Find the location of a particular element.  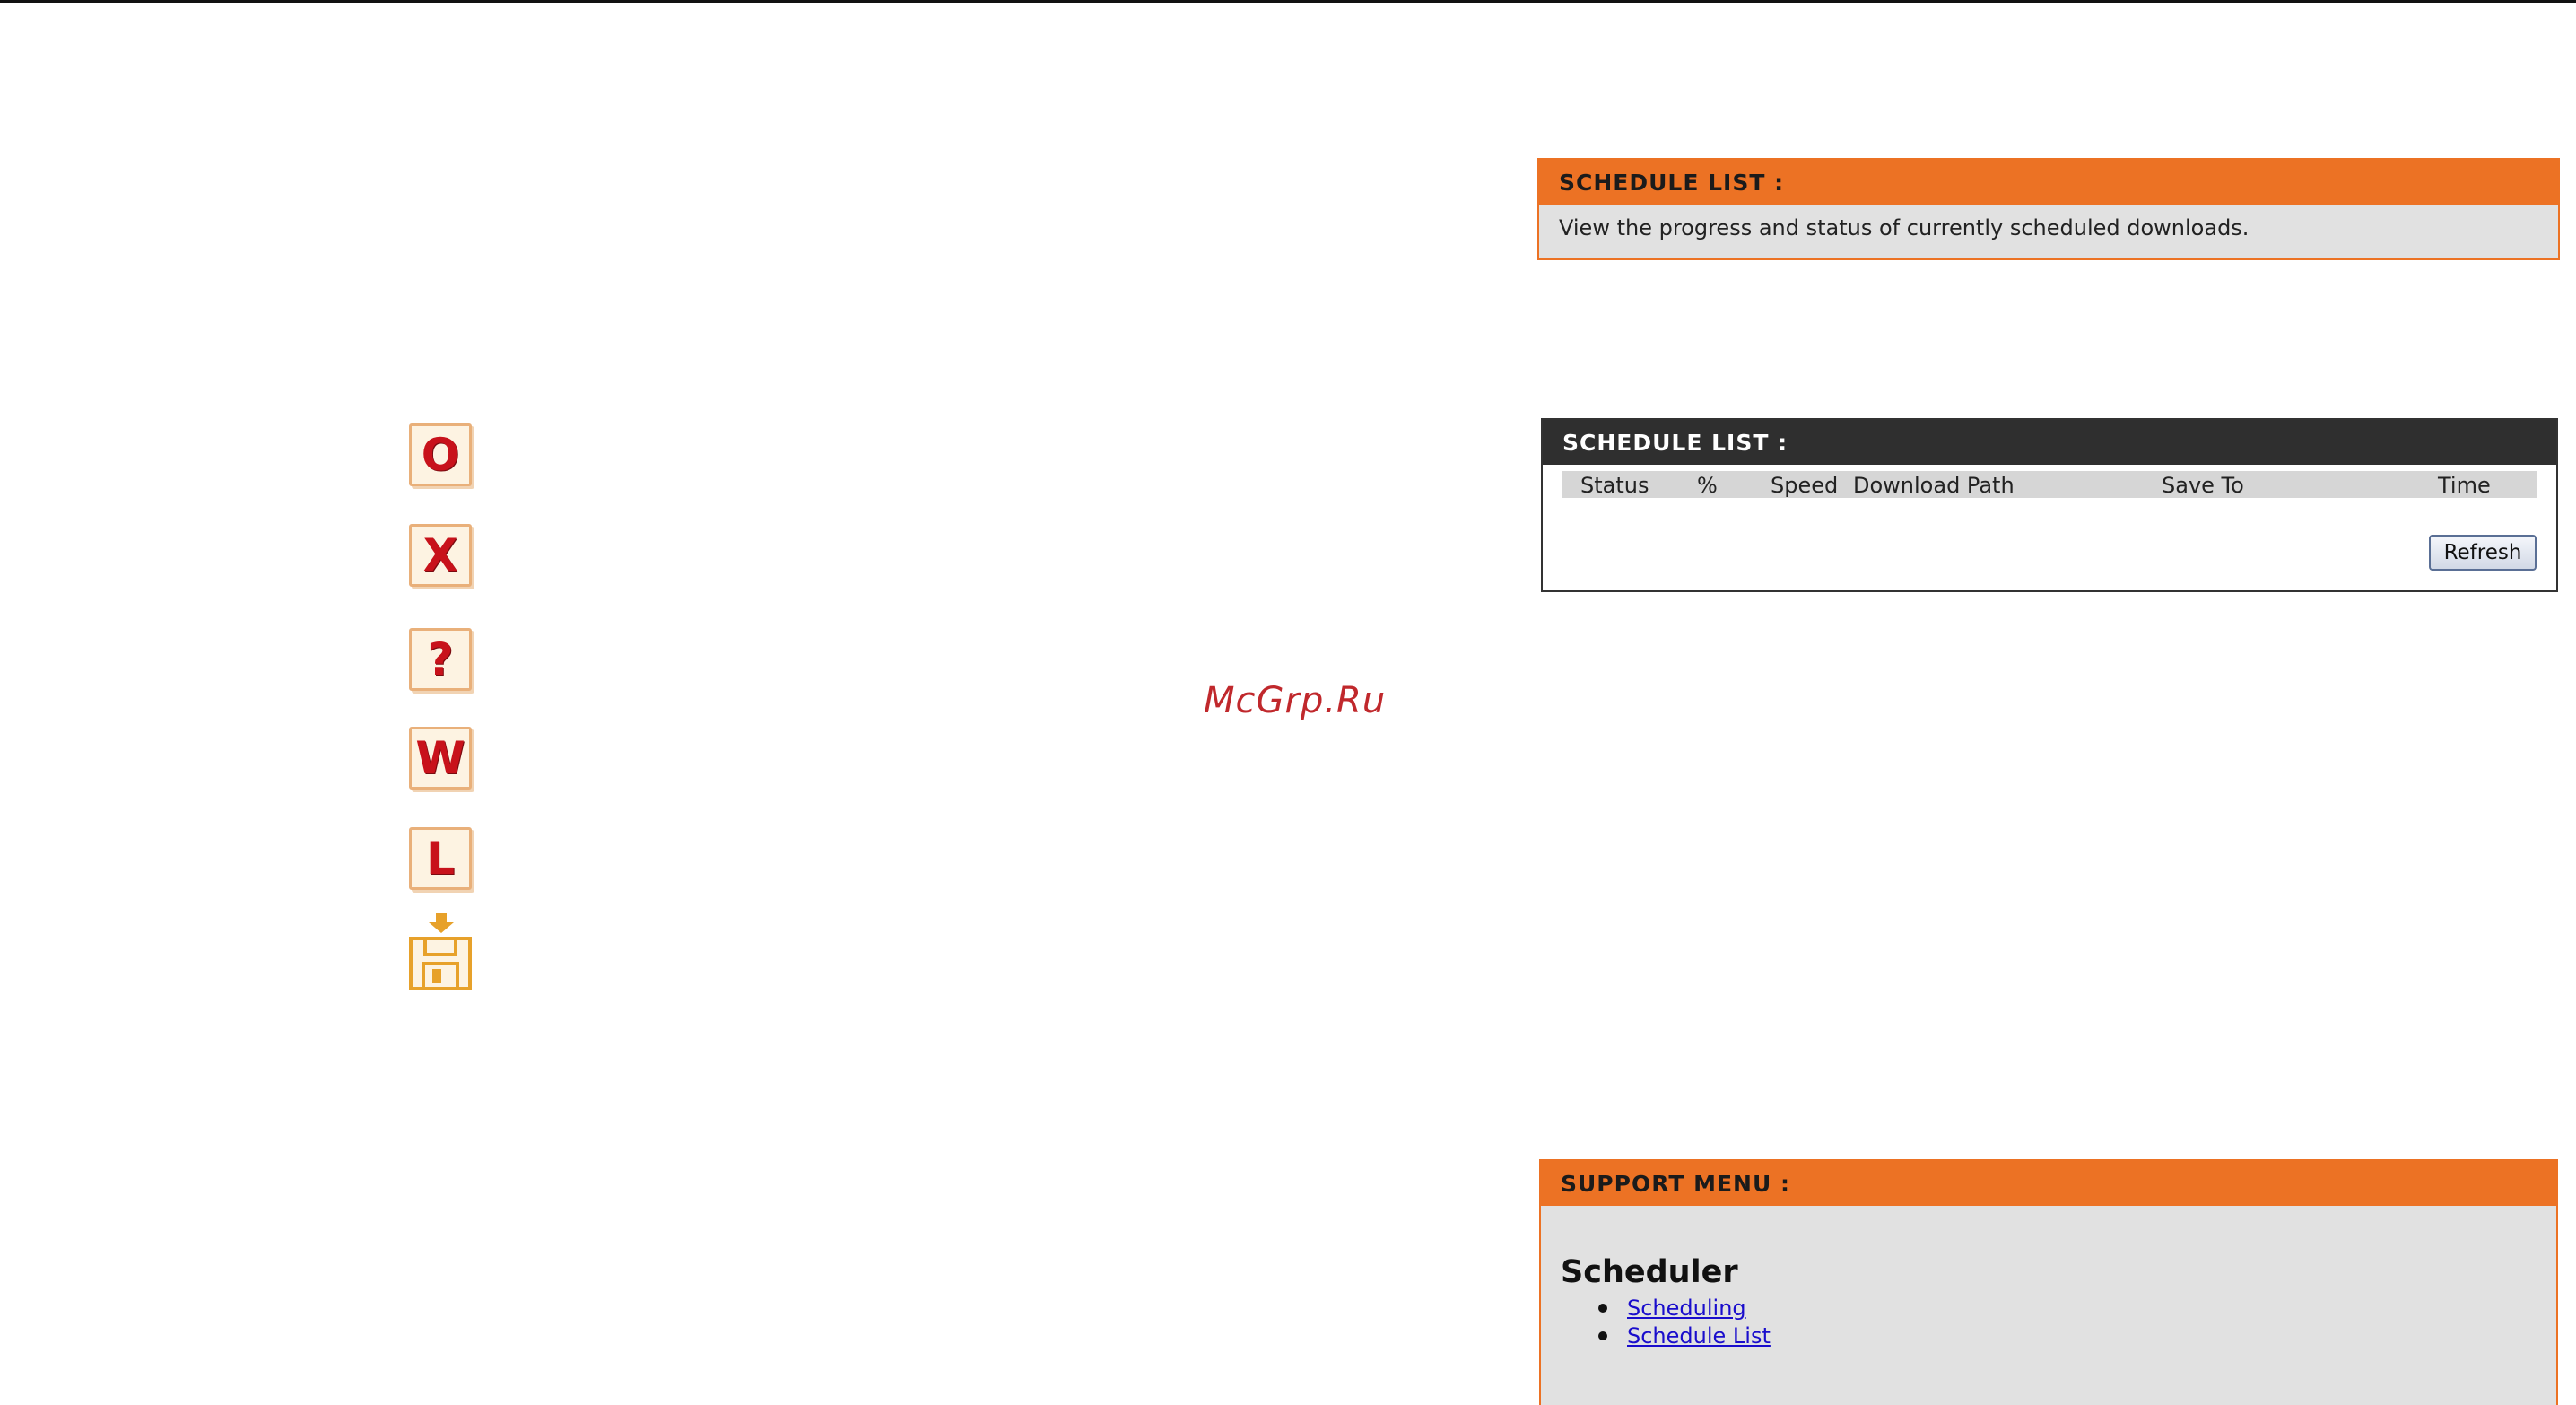

support-menu-title: SUPPORT MENU : is located at coordinates (2048, 1183).